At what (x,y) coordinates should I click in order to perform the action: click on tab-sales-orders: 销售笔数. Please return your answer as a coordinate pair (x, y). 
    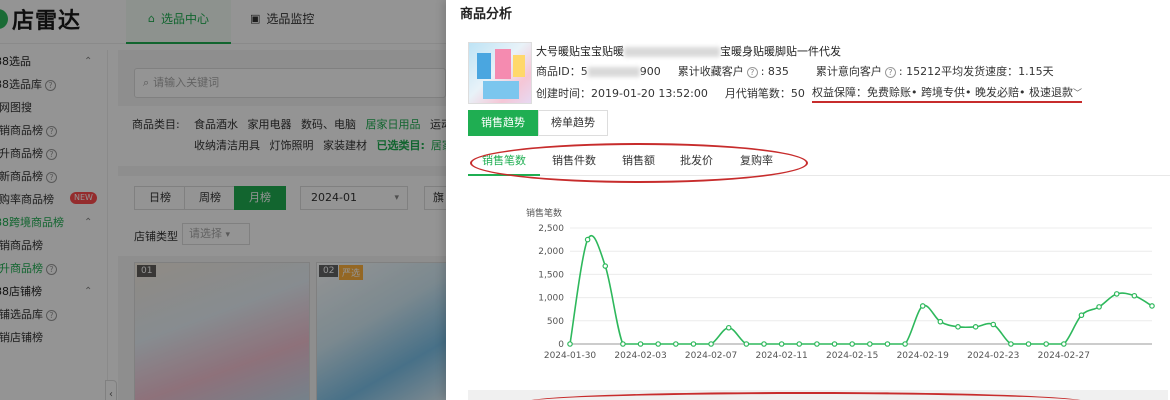
    Looking at the image, I should click on (504, 162).